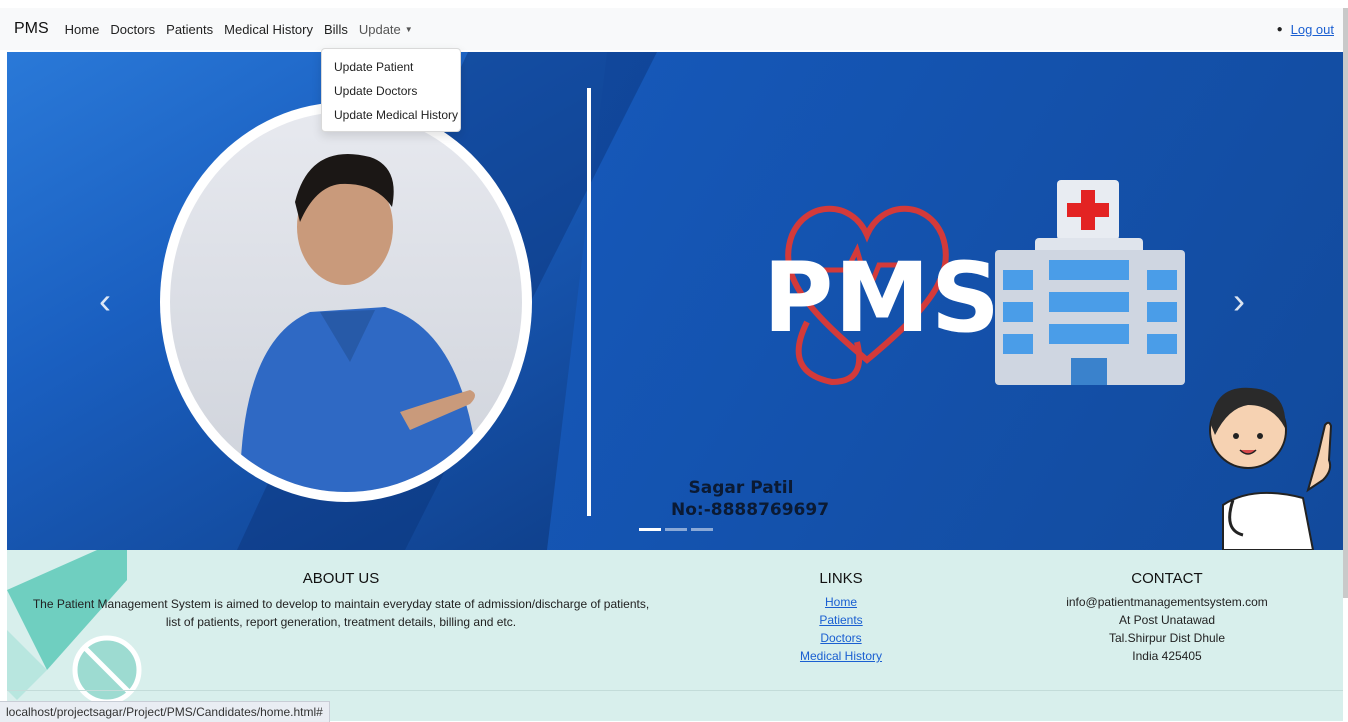  I want to click on carousel-indicators, so click(678, 529).